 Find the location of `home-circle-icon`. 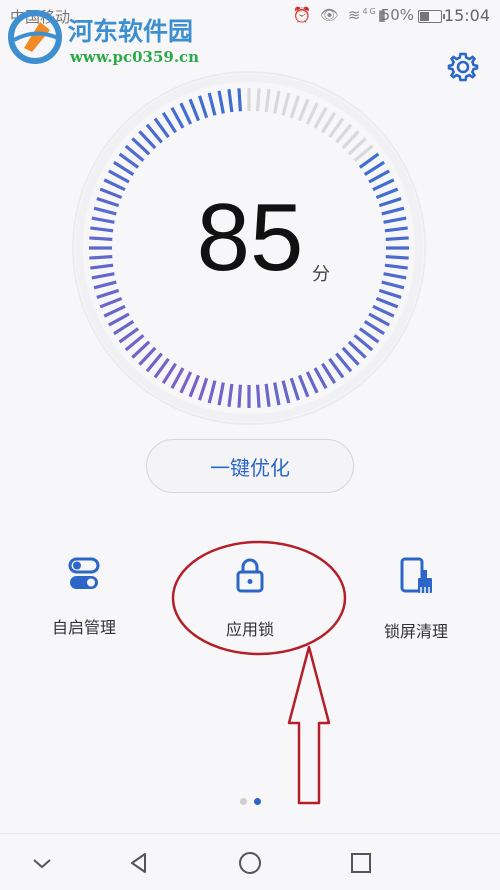

home-circle-icon is located at coordinates (250, 863).